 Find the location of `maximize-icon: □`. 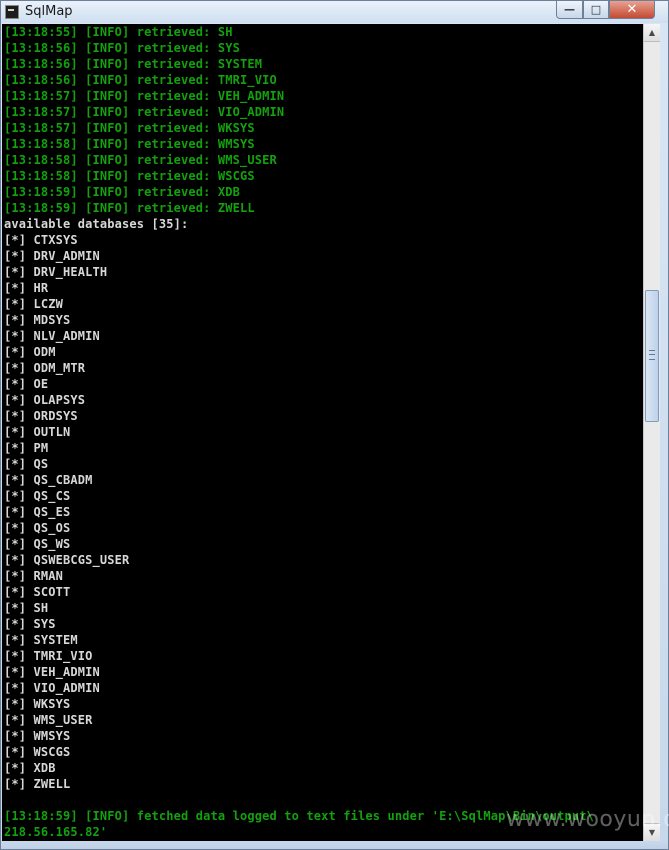

maximize-icon: □ is located at coordinates (596, 9).